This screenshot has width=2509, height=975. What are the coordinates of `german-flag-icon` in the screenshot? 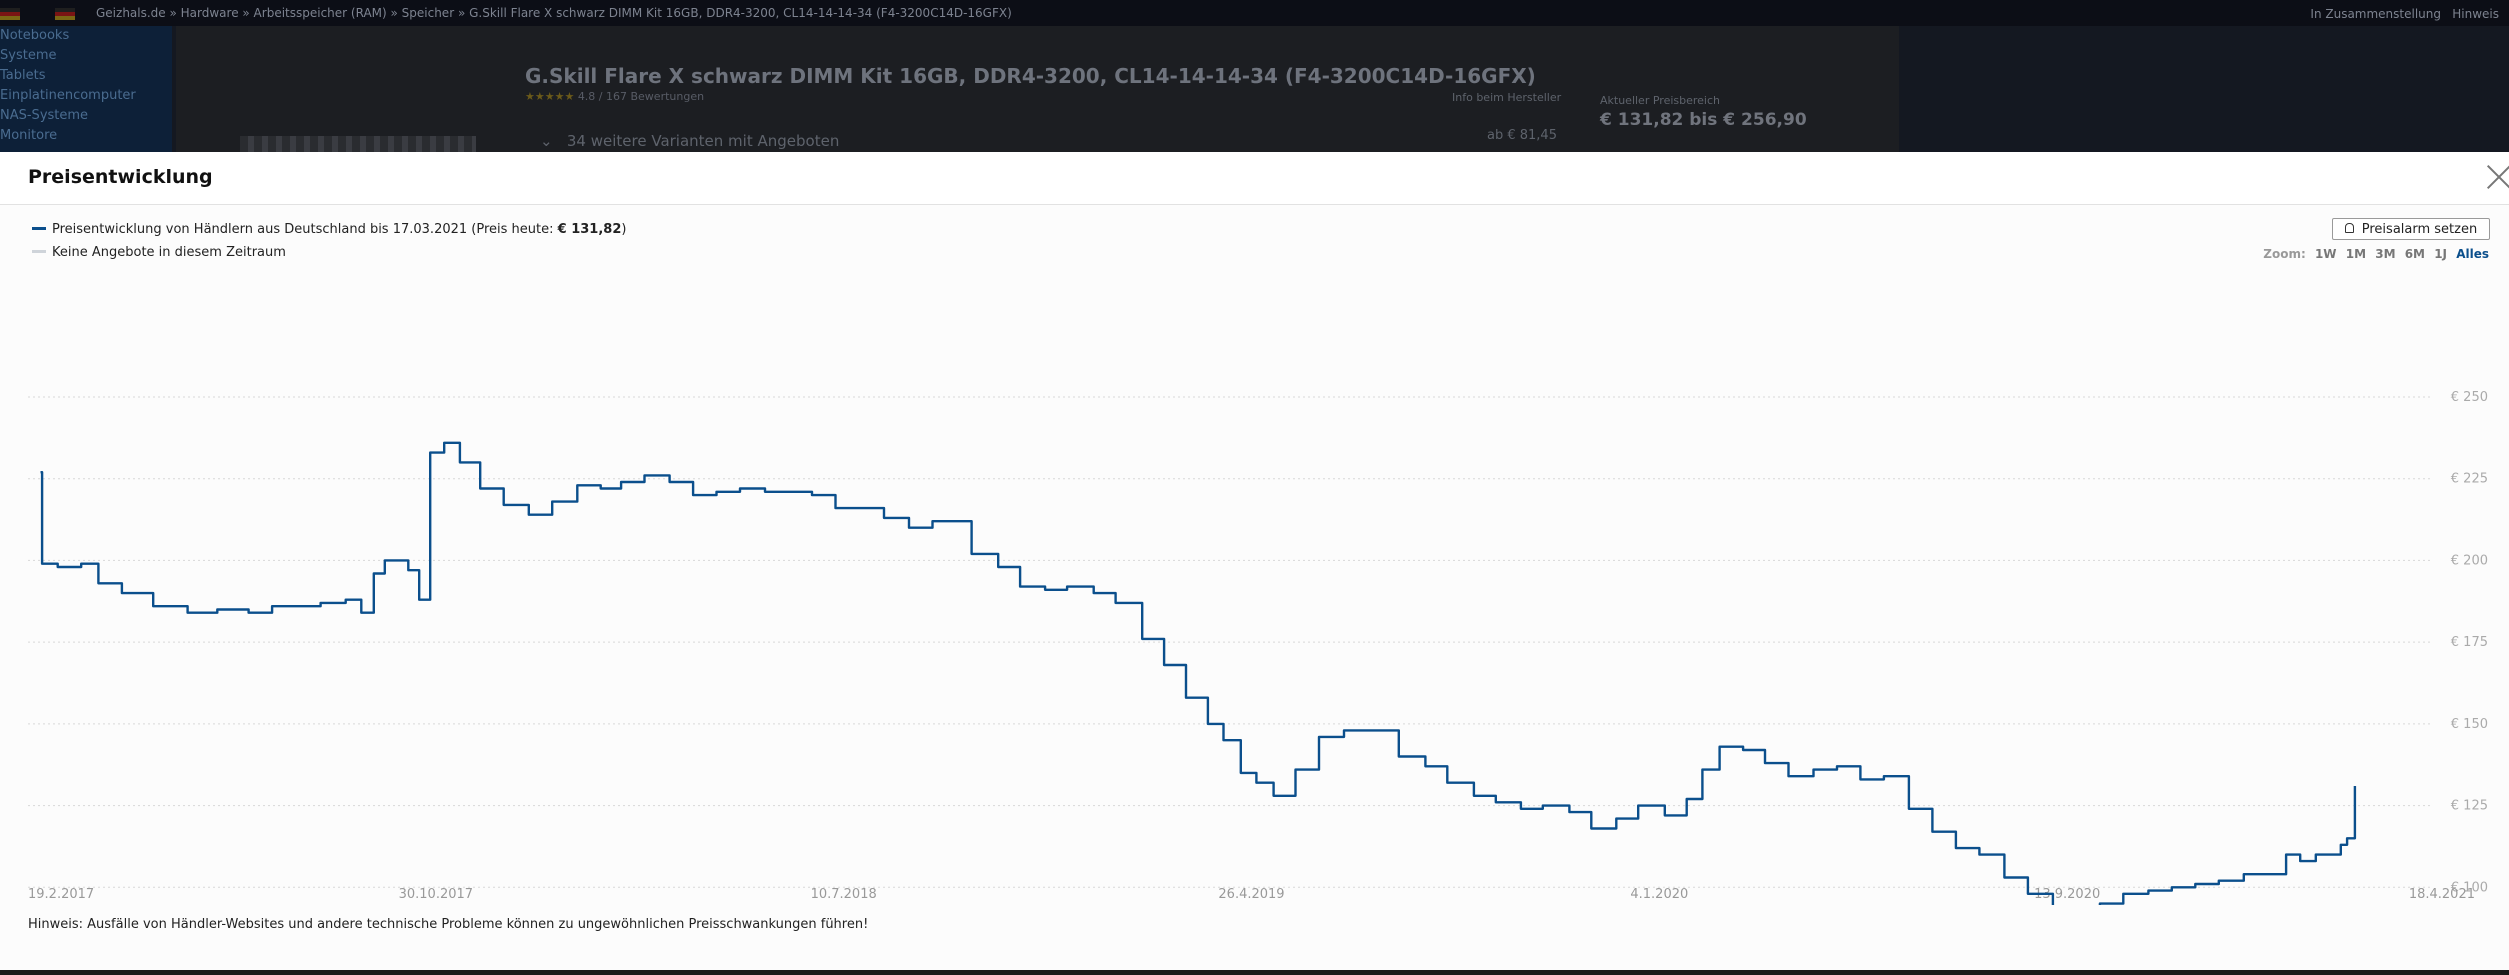 It's located at (65, 14).